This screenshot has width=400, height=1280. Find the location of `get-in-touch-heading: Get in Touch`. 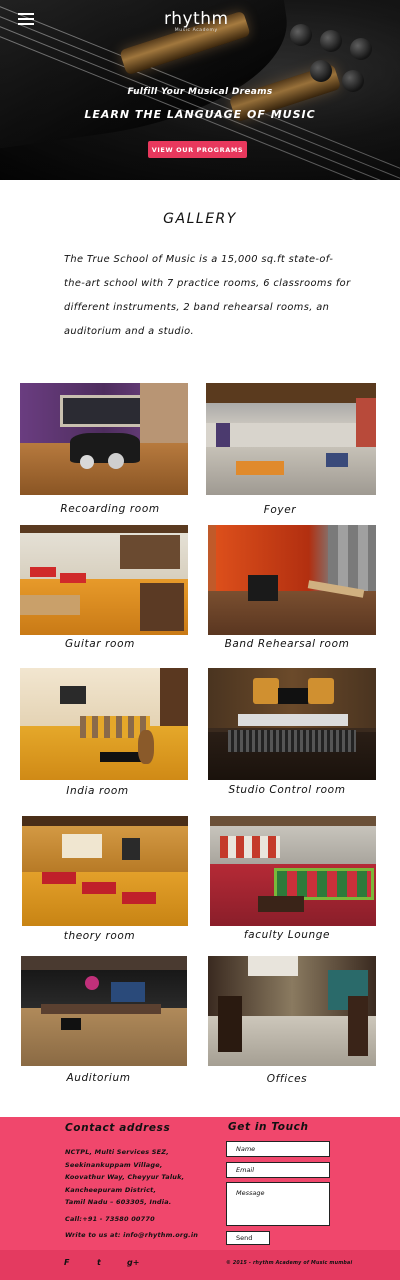

get-in-touch-heading: Get in Touch is located at coordinates (268, 1127).